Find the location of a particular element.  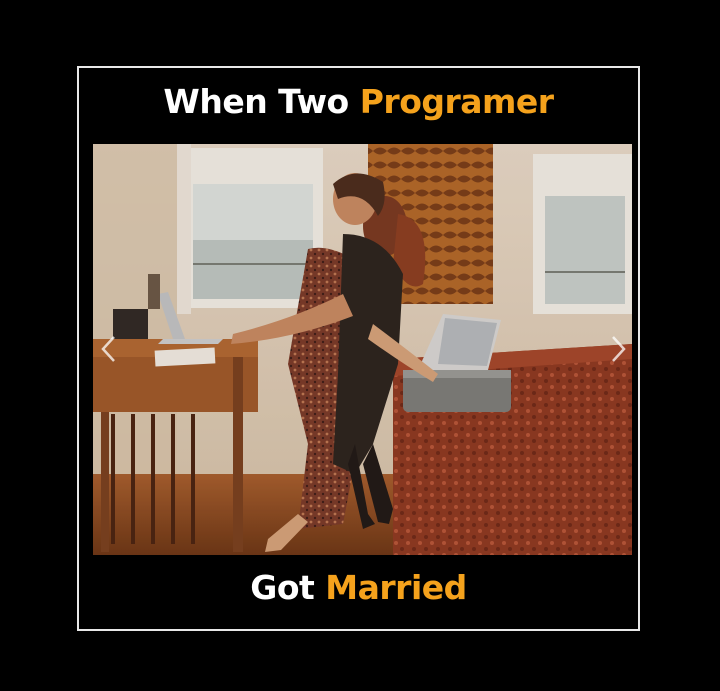

top-caption-white: When Two is located at coordinates (256, 101).